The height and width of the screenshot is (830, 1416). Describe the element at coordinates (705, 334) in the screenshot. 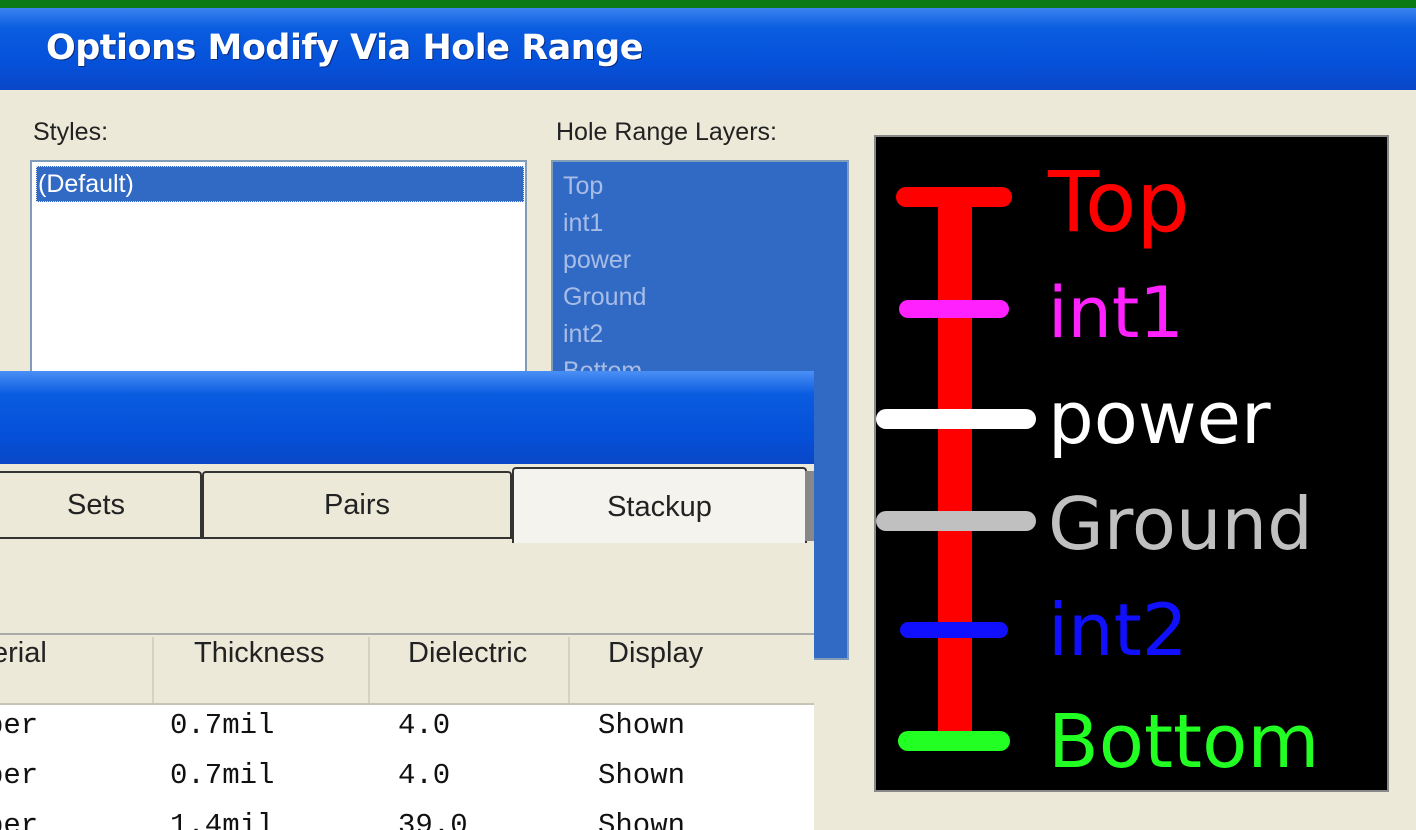

I see `hole-layer-item-int2: int2` at that location.